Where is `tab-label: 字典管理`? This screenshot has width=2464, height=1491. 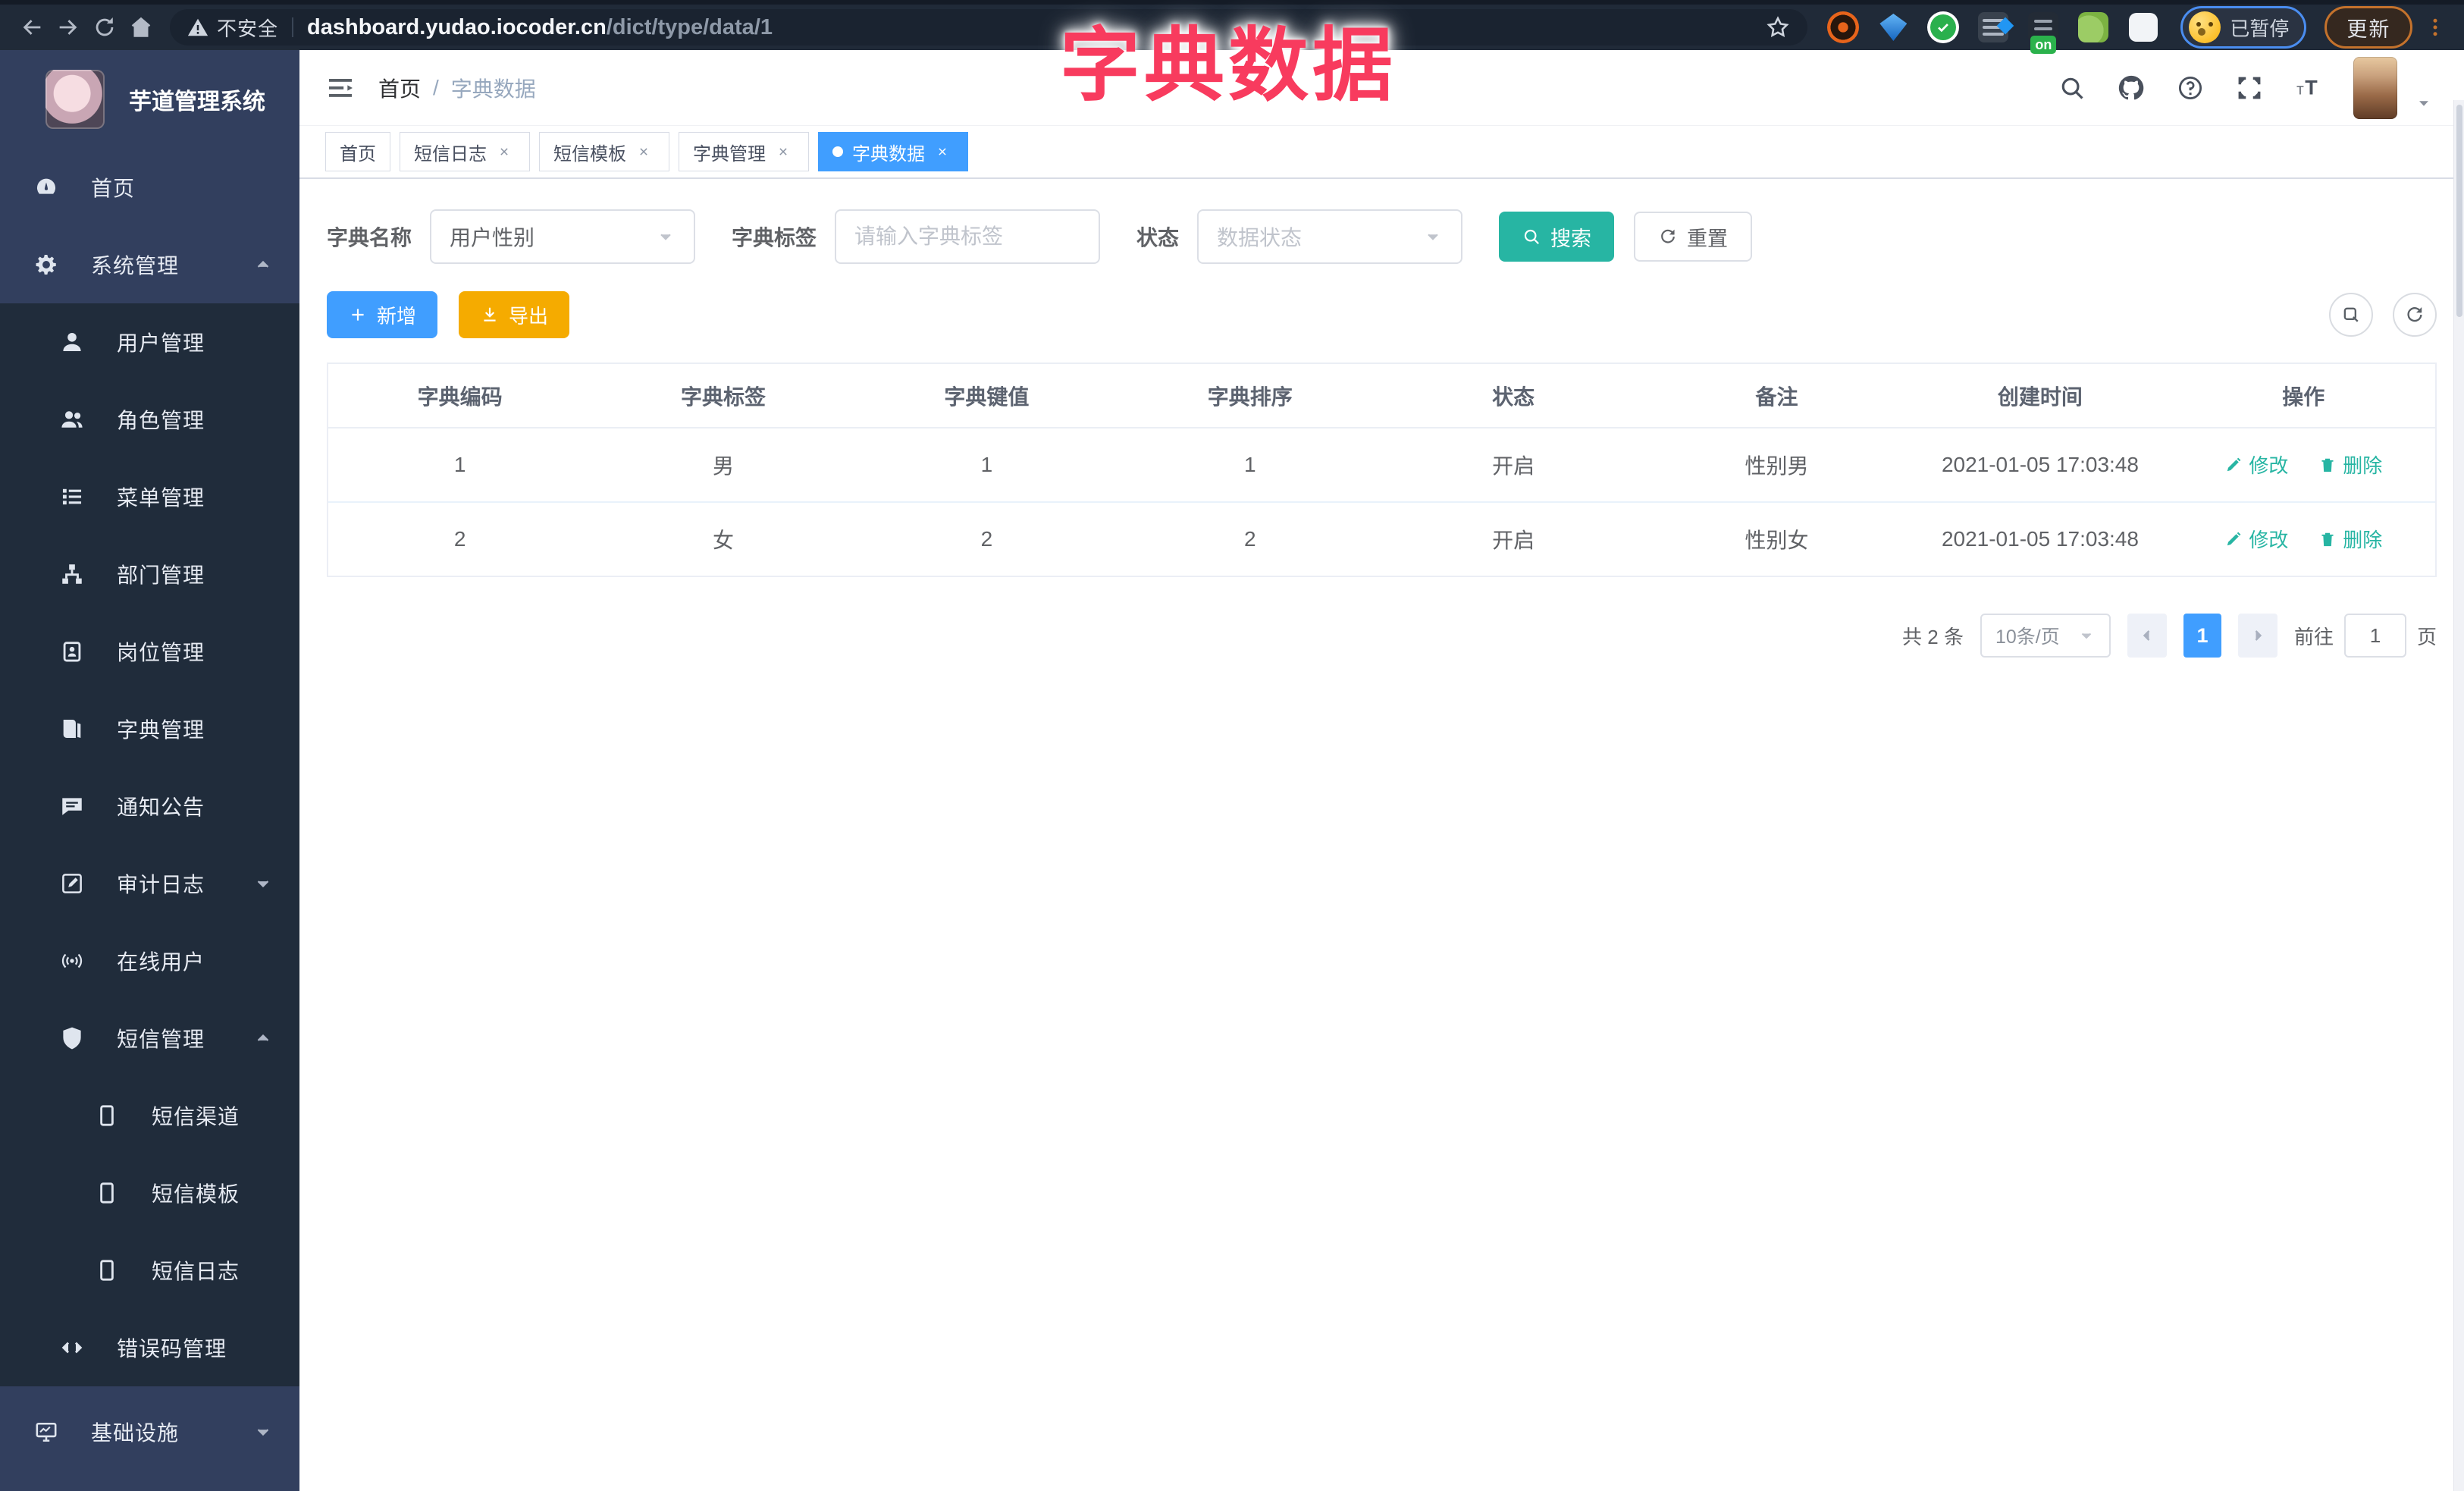 tab-label: 字典管理 is located at coordinates (730, 154).